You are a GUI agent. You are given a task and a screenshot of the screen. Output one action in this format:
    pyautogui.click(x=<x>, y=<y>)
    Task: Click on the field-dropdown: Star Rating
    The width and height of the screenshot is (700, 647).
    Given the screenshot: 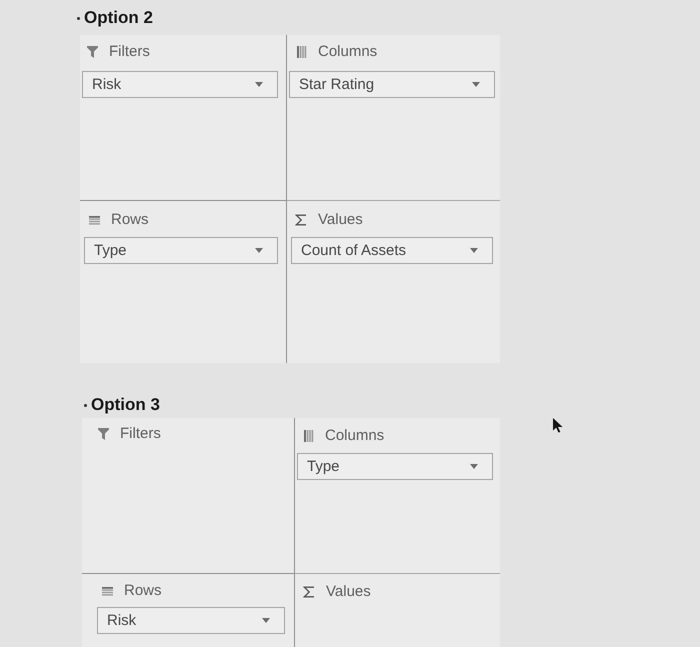 What is the action you would take?
    pyautogui.click(x=392, y=84)
    